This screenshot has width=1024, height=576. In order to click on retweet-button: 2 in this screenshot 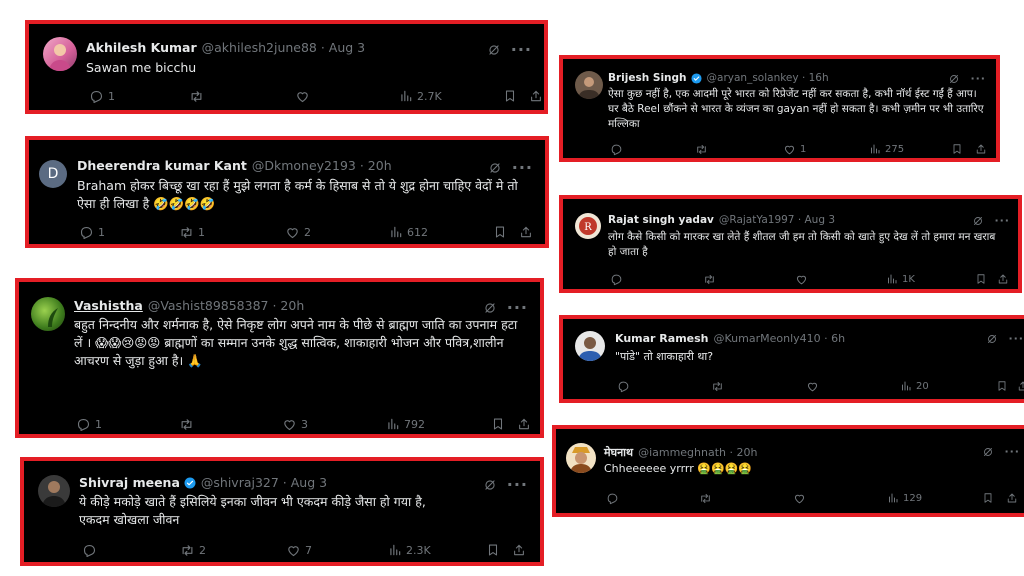, I will do `click(193, 550)`.